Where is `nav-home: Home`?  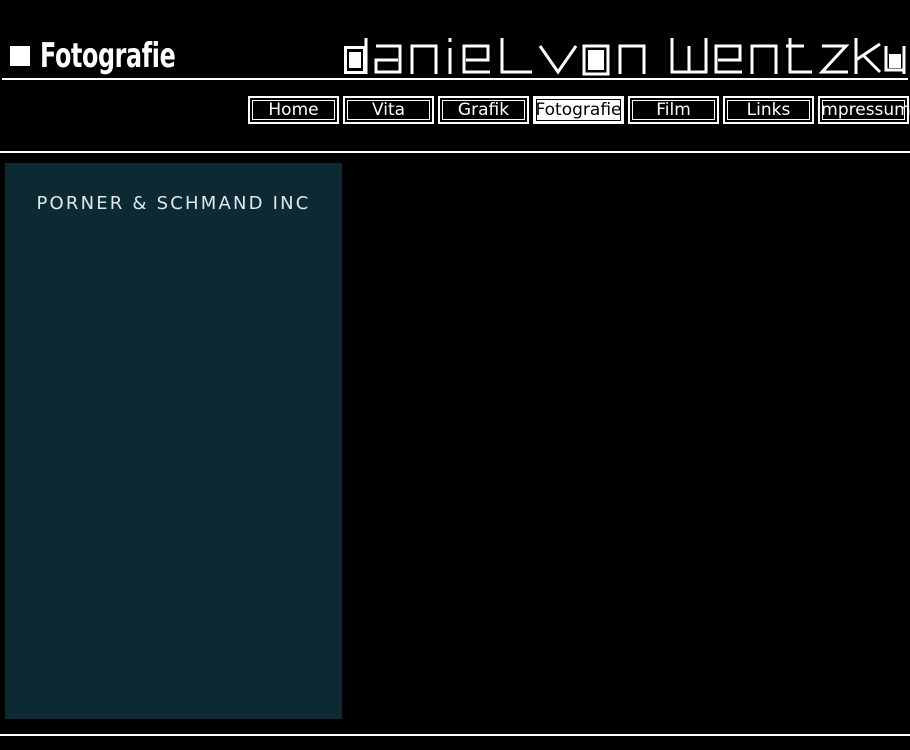 nav-home: Home is located at coordinates (293, 110).